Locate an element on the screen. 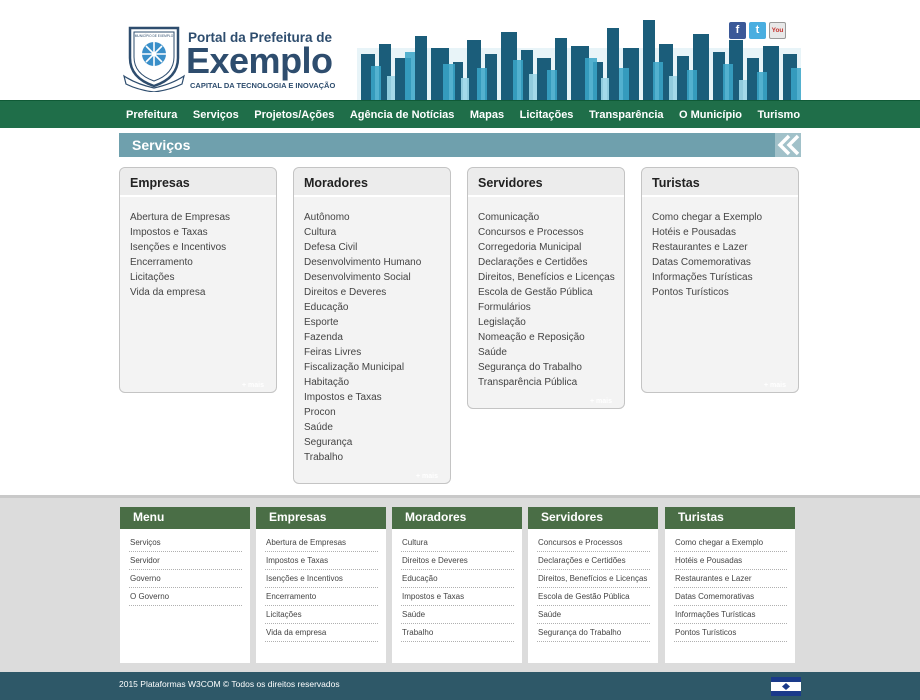 The width and height of the screenshot is (920, 700). list-item: Transparência Pública is located at coordinates (551, 382).